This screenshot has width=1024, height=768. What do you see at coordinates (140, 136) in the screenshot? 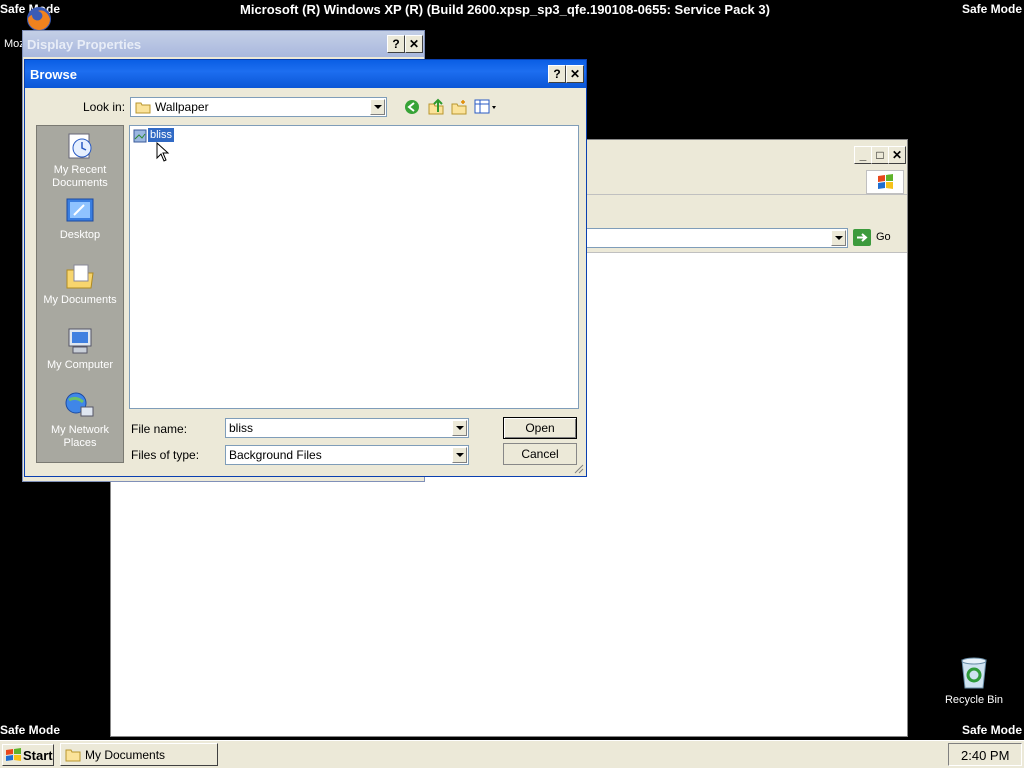
I see `image-file-icon` at bounding box center [140, 136].